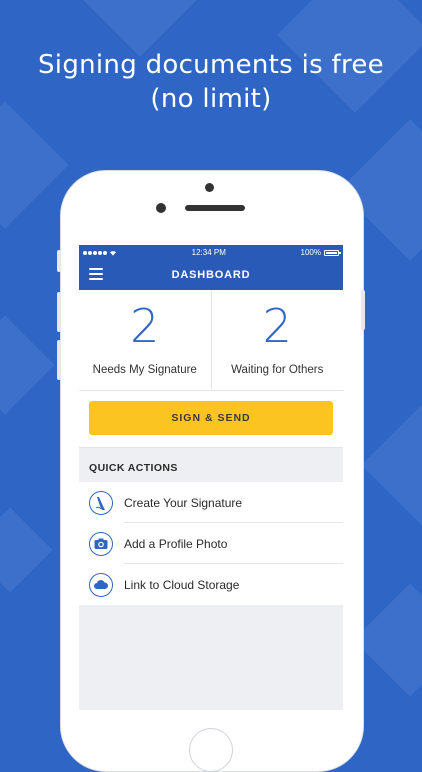  I want to click on cloud-icon, so click(101, 584).